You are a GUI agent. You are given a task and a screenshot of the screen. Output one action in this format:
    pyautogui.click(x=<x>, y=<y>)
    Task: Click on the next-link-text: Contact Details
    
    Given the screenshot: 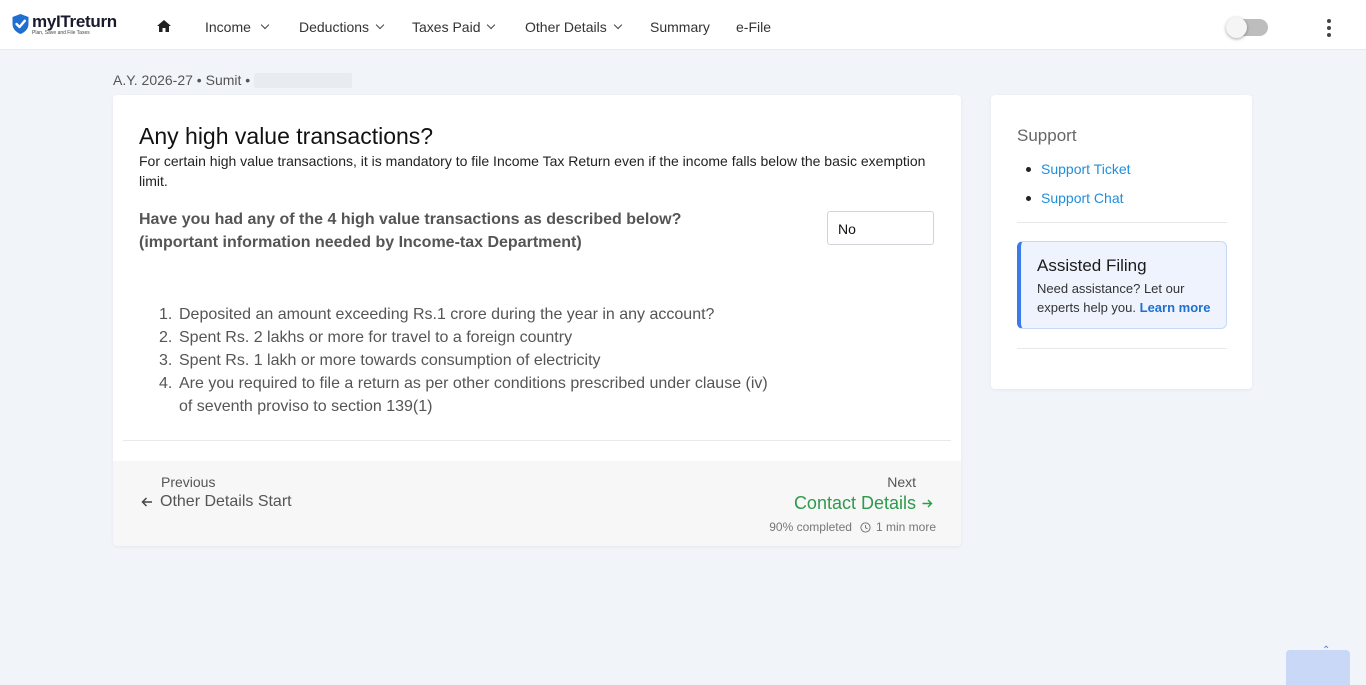 What is the action you would take?
    pyautogui.click(x=854, y=503)
    